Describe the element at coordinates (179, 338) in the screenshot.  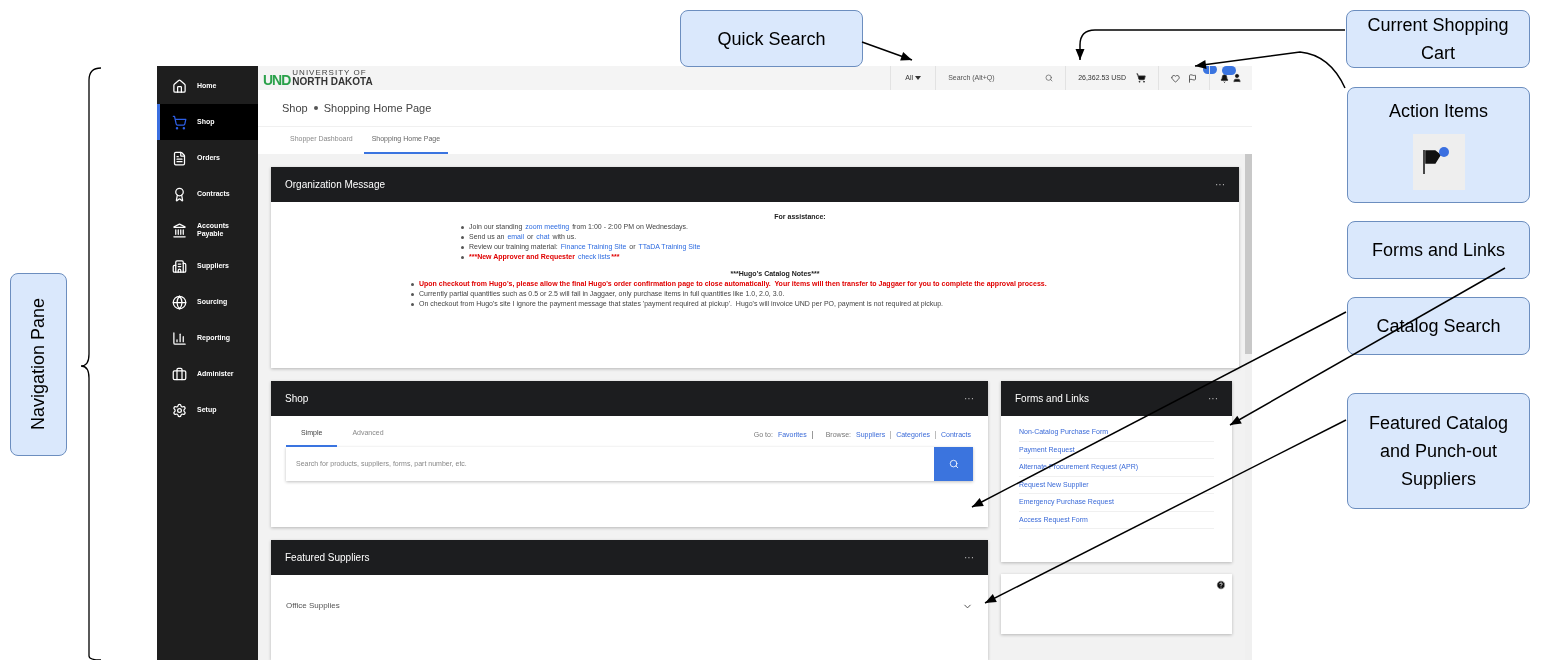
I see `bar-chart-icon` at that location.